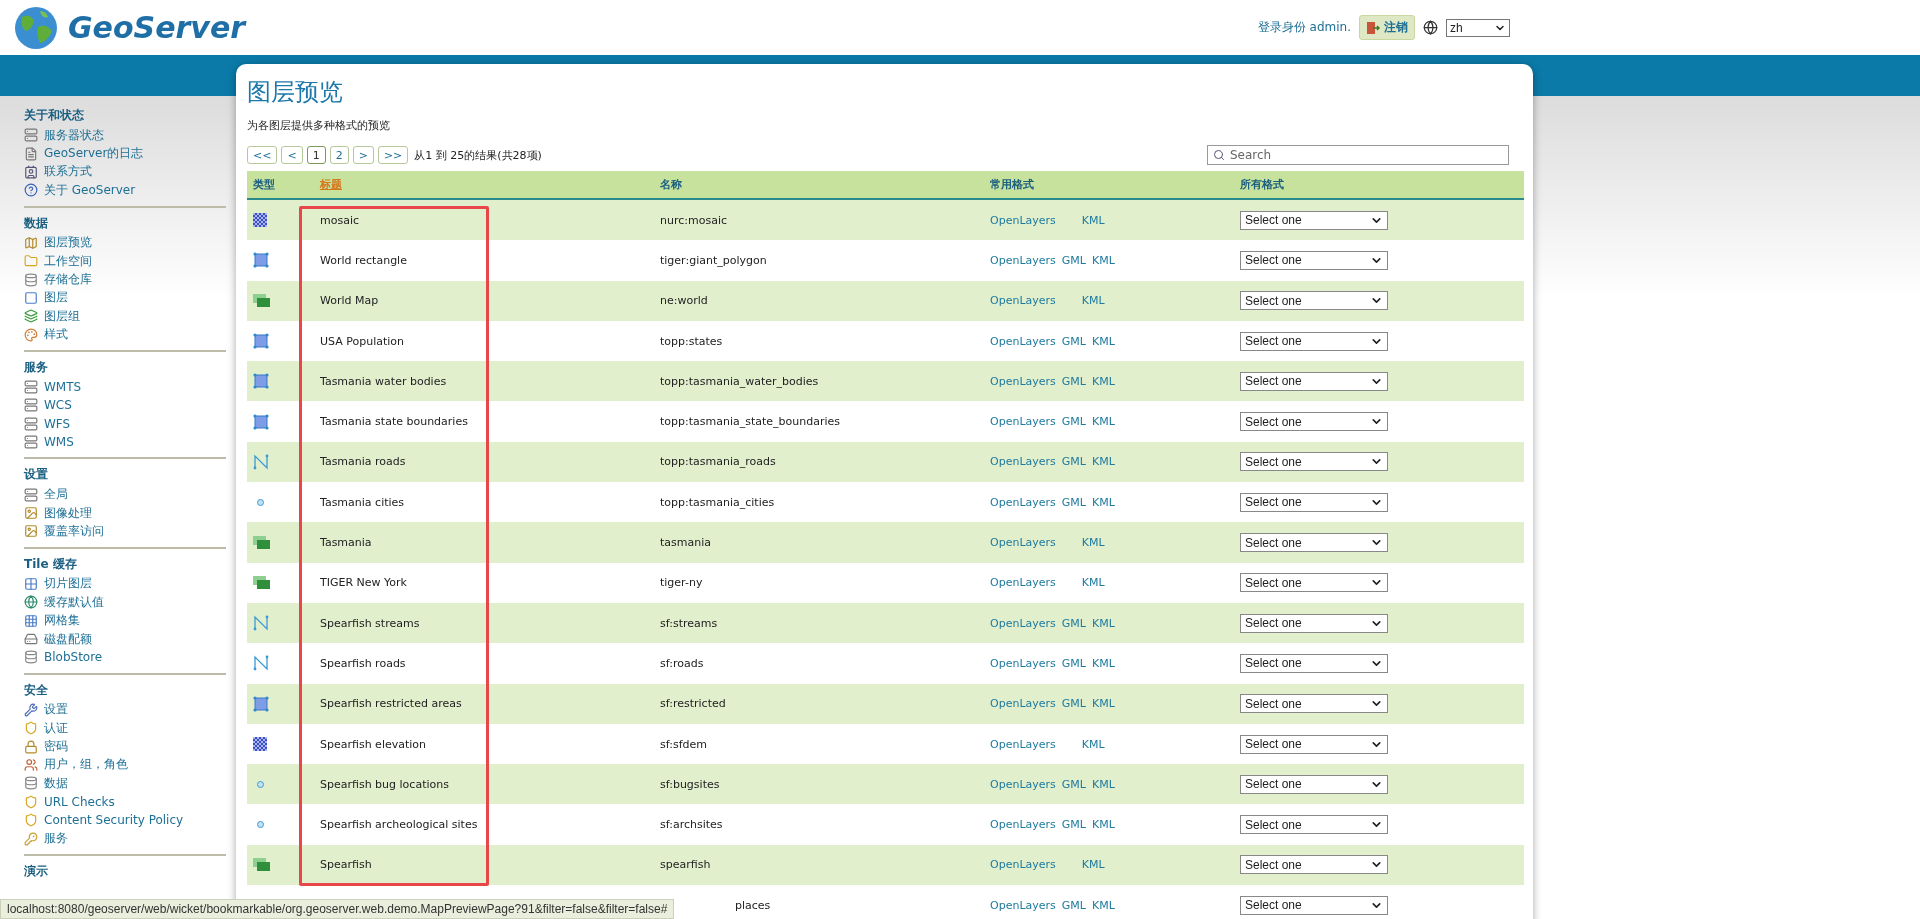 This screenshot has width=1920, height=919. Describe the element at coordinates (125, 620) in the screenshot. I see `sidebar-link: 网格集` at that location.